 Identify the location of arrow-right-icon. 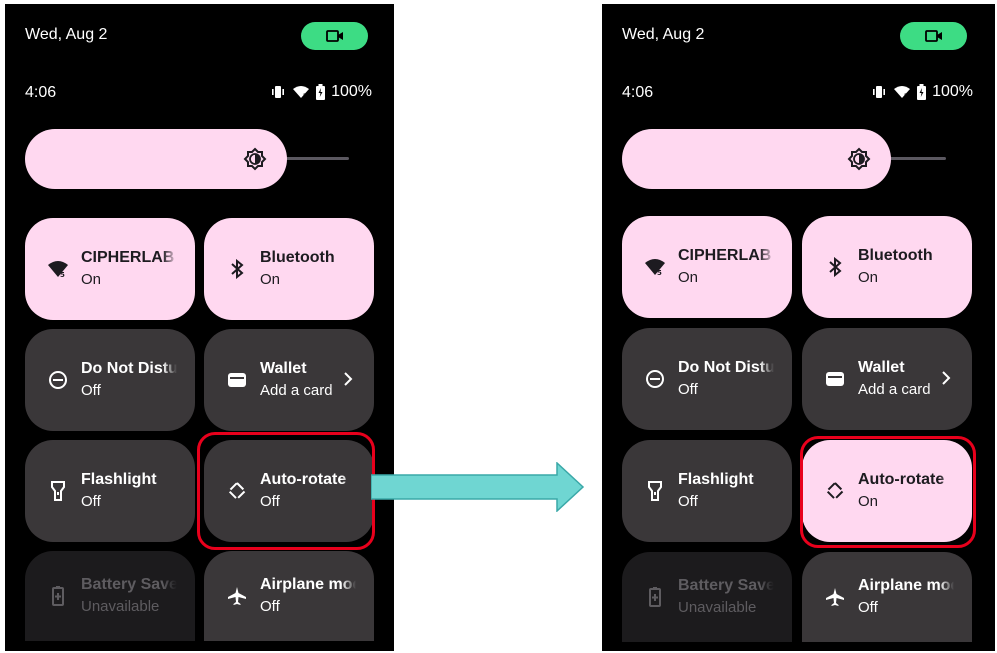
(478, 487).